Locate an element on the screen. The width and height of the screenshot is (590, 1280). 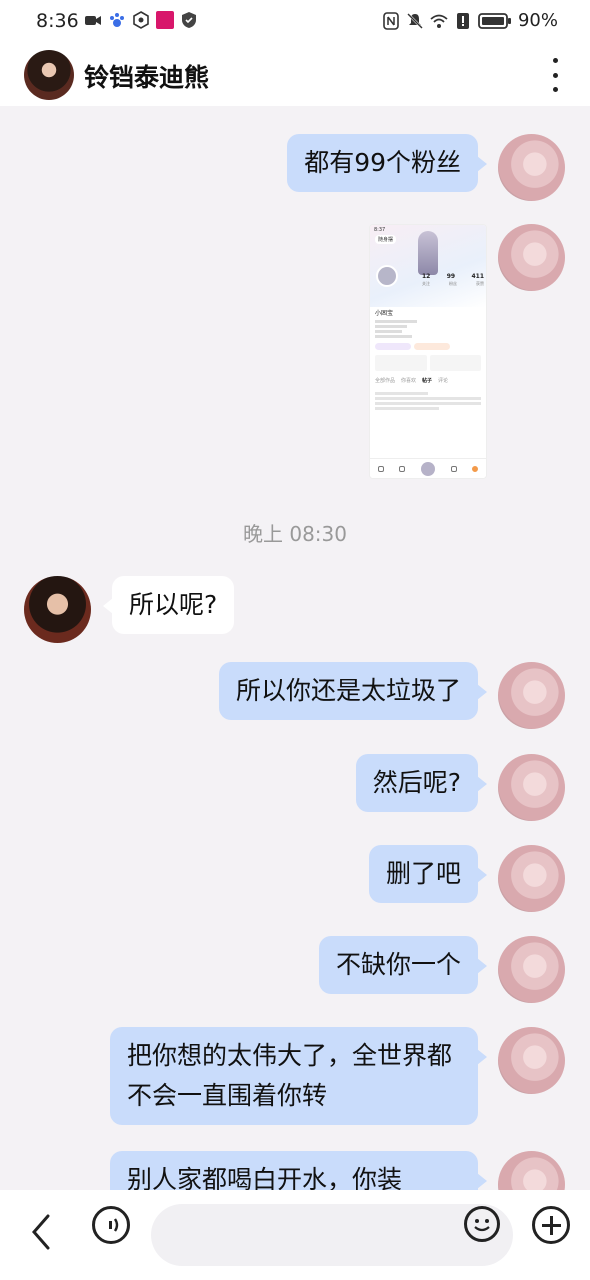
video-icon is located at coordinates (93, 20).